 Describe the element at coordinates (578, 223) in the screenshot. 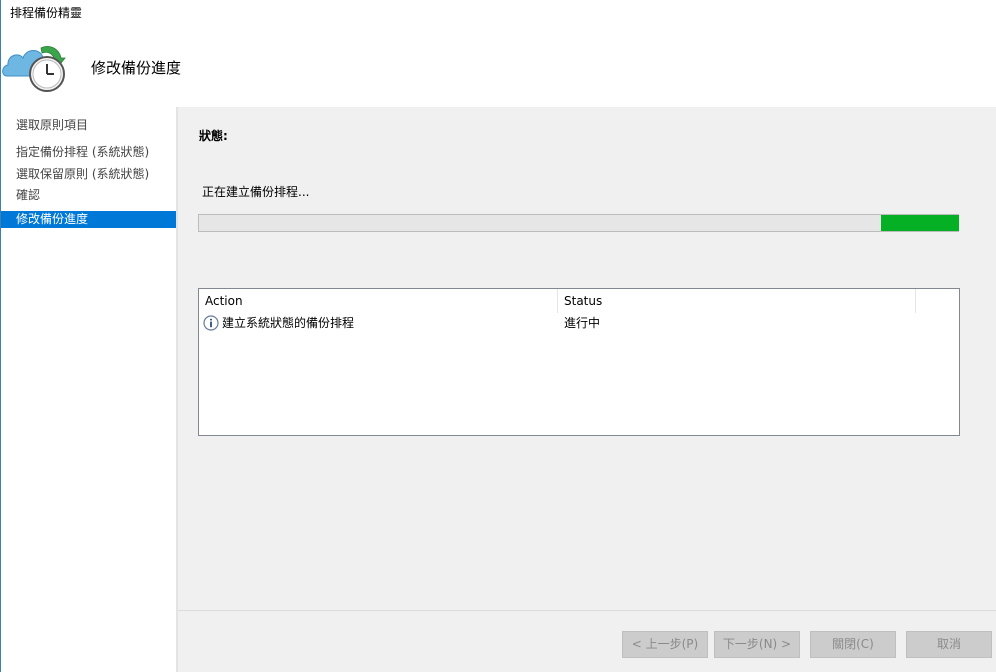

I see `progress-bar` at that location.